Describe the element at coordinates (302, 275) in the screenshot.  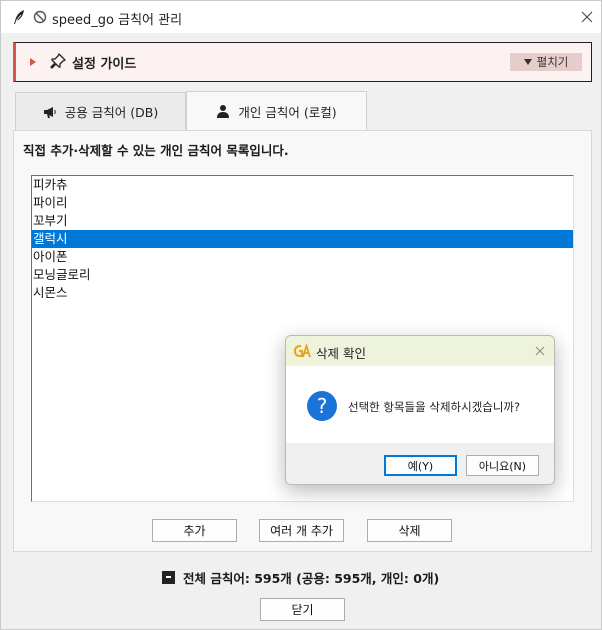
I see `list-item: 모닝글로리` at that location.